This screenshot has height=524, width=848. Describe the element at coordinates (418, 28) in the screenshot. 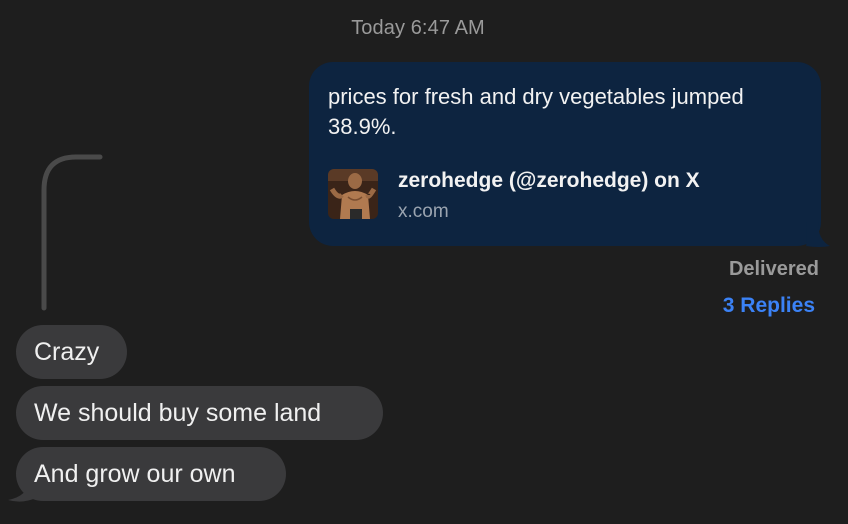

I see `message-timestamp: Today 6:47 AM` at that location.